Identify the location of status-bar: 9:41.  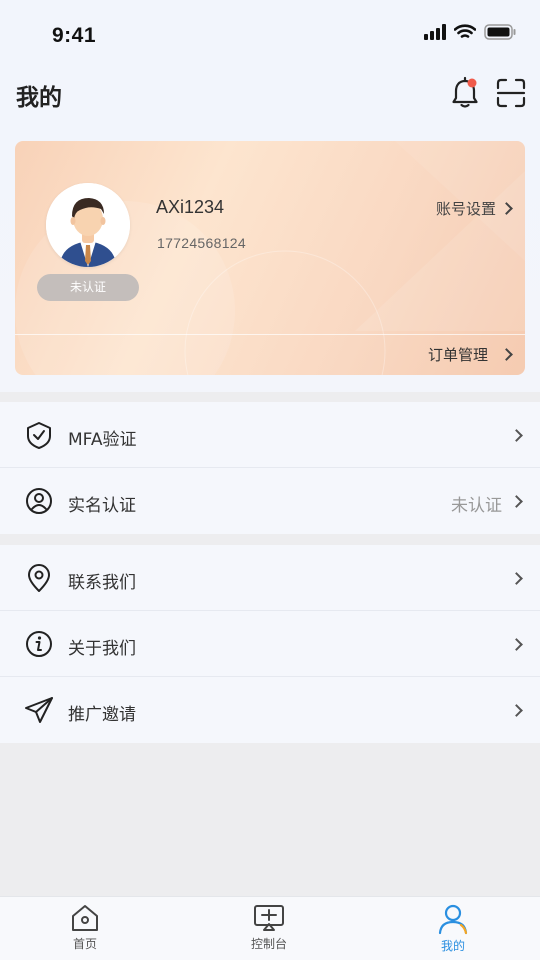
(270, 35).